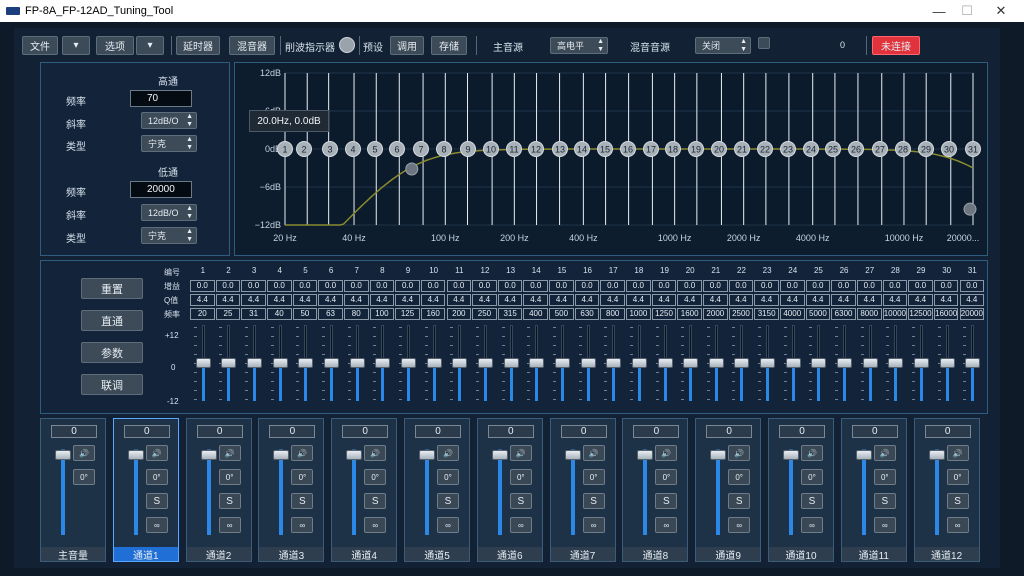  What do you see at coordinates (198, 45) in the screenshot?
I see `delay-button: 延时器` at bounding box center [198, 45].